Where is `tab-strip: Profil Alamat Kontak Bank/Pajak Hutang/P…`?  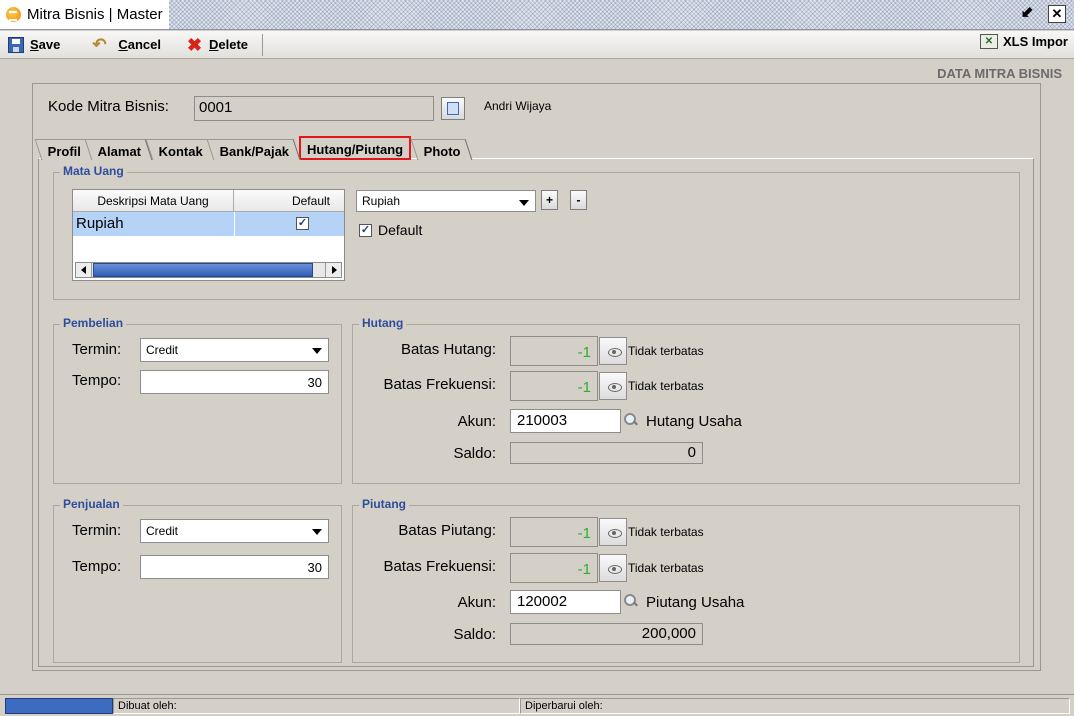
tab-strip: Profil Alamat Kontak Bank/Pajak Hutang/P… is located at coordinates (253, 148).